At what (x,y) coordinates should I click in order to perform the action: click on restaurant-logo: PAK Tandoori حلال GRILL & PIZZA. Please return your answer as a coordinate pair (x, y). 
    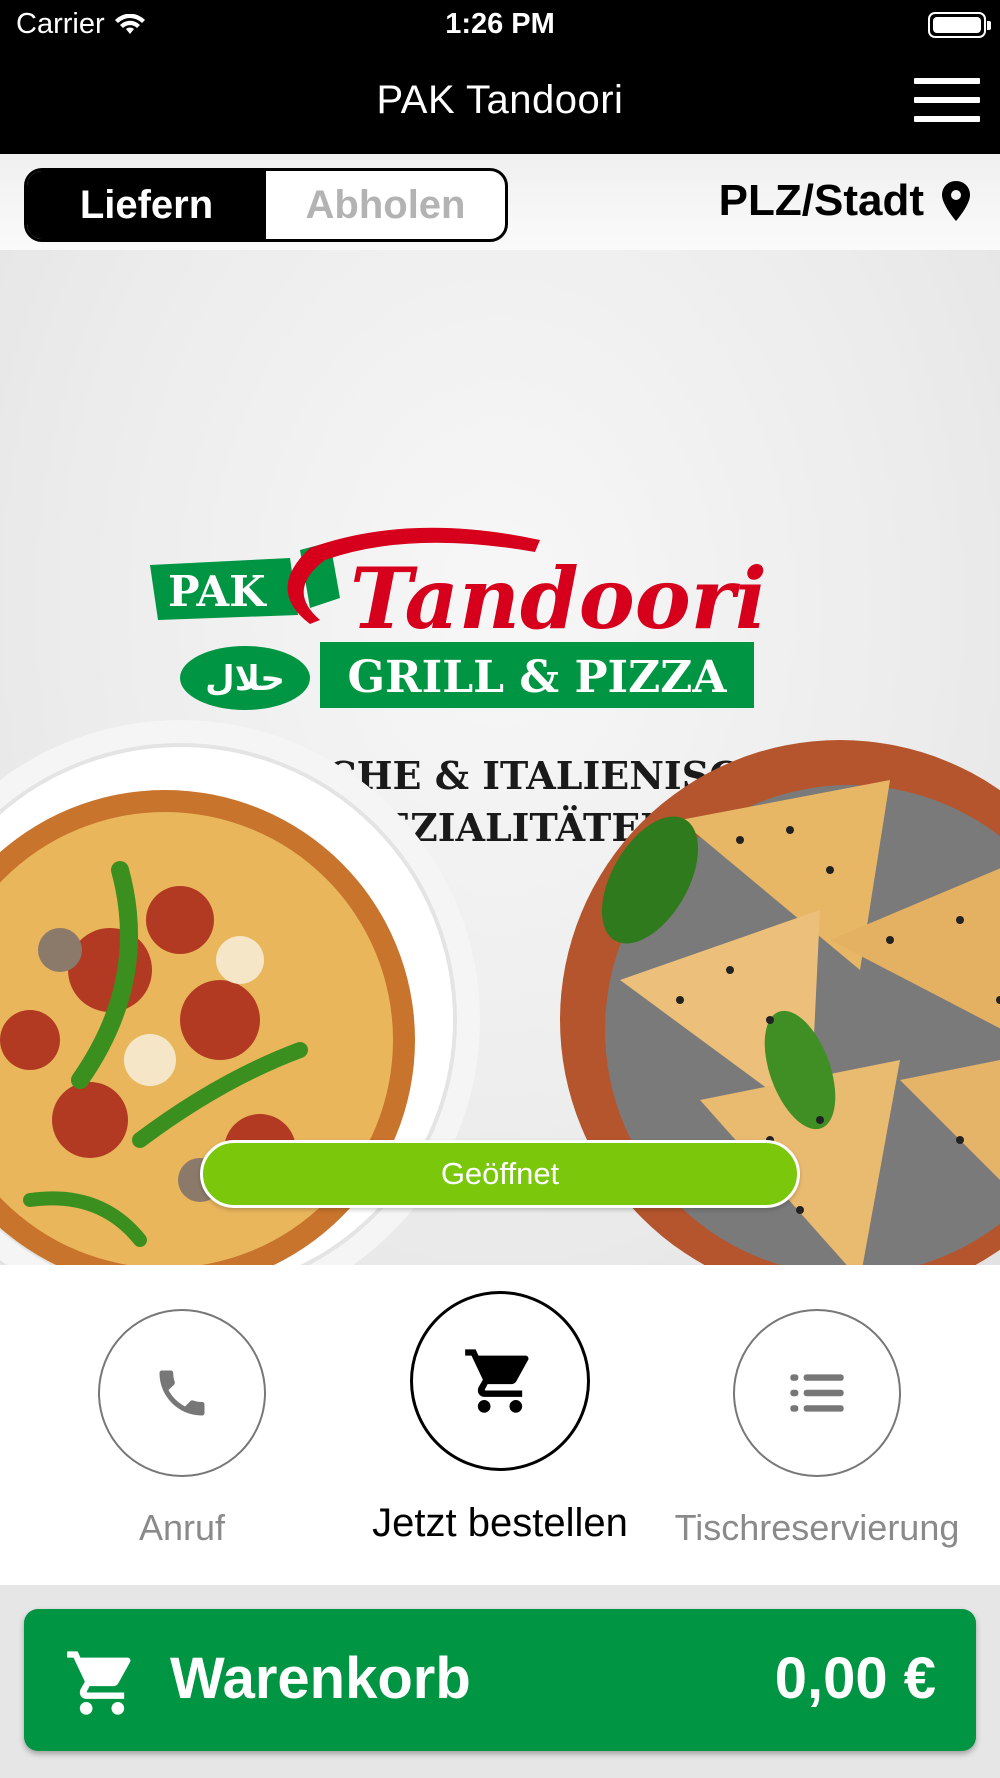
    Looking at the image, I should click on (458, 618).